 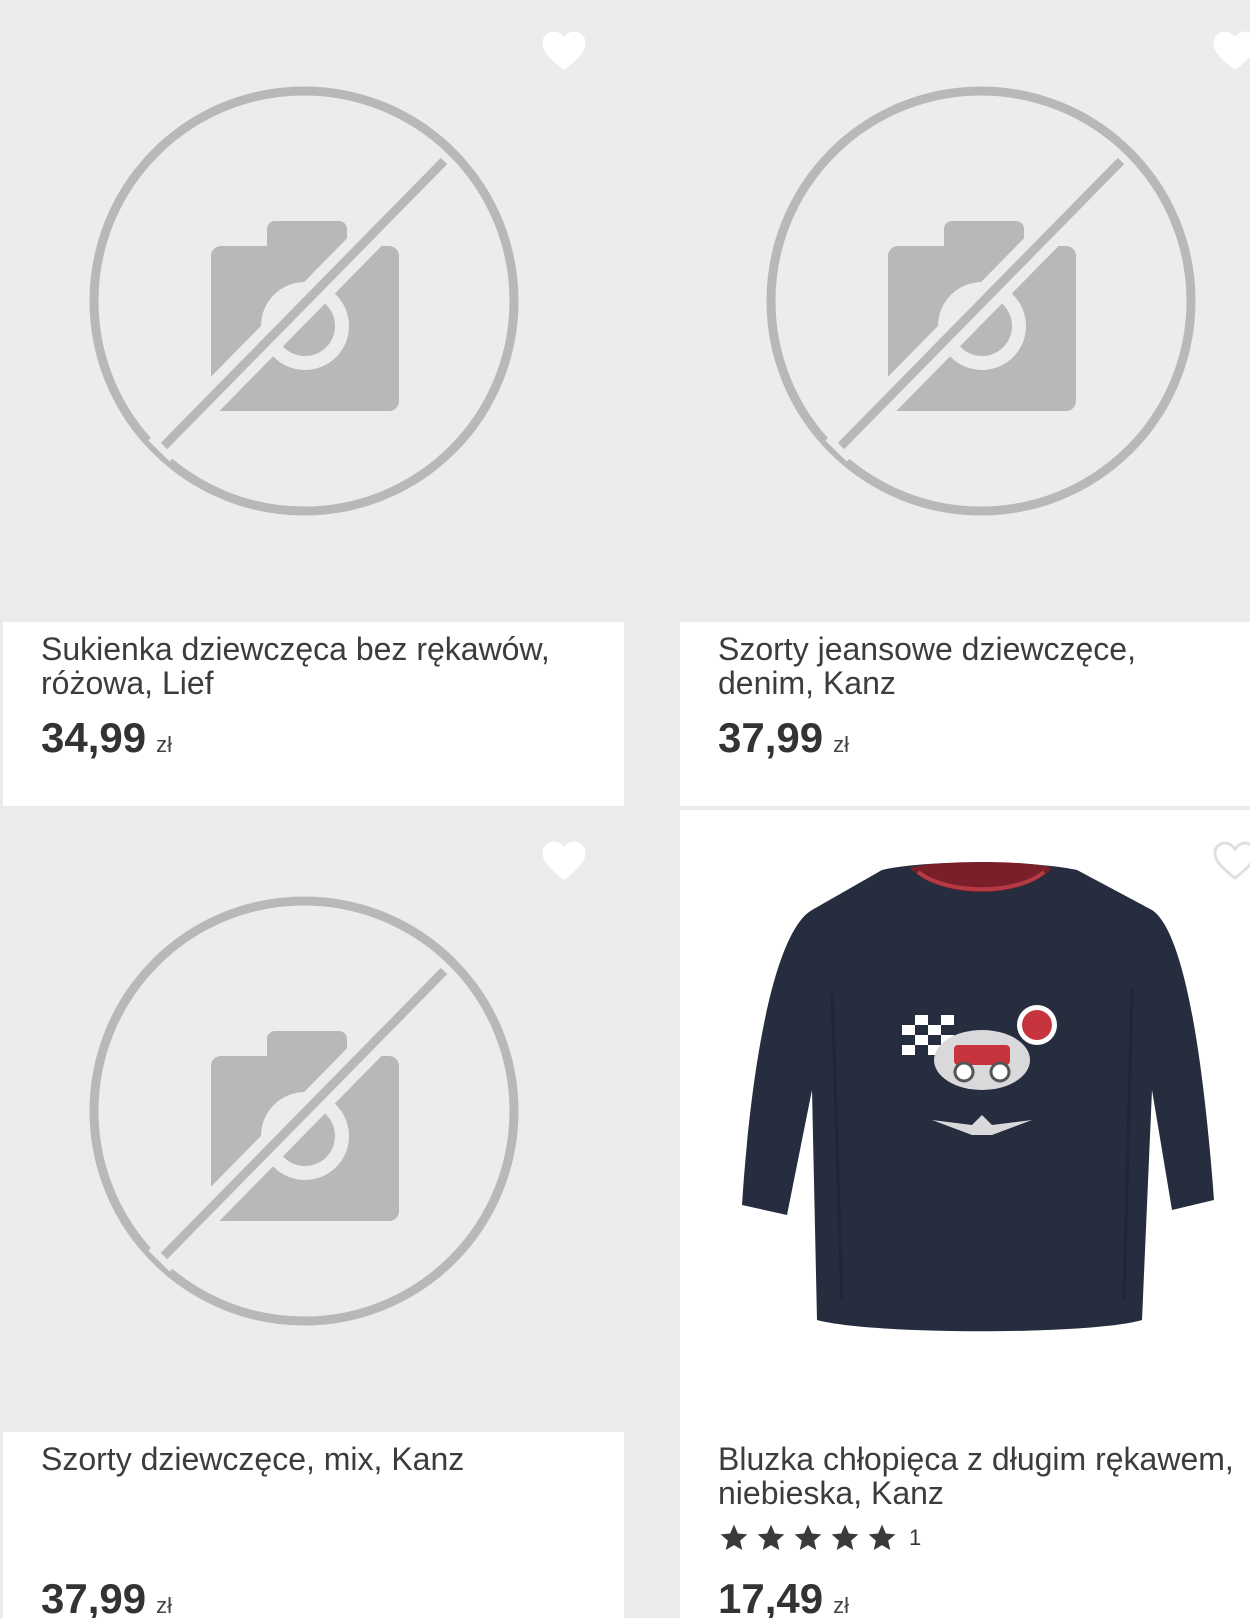 I want to click on price-value: 34,99, so click(x=94, y=737).